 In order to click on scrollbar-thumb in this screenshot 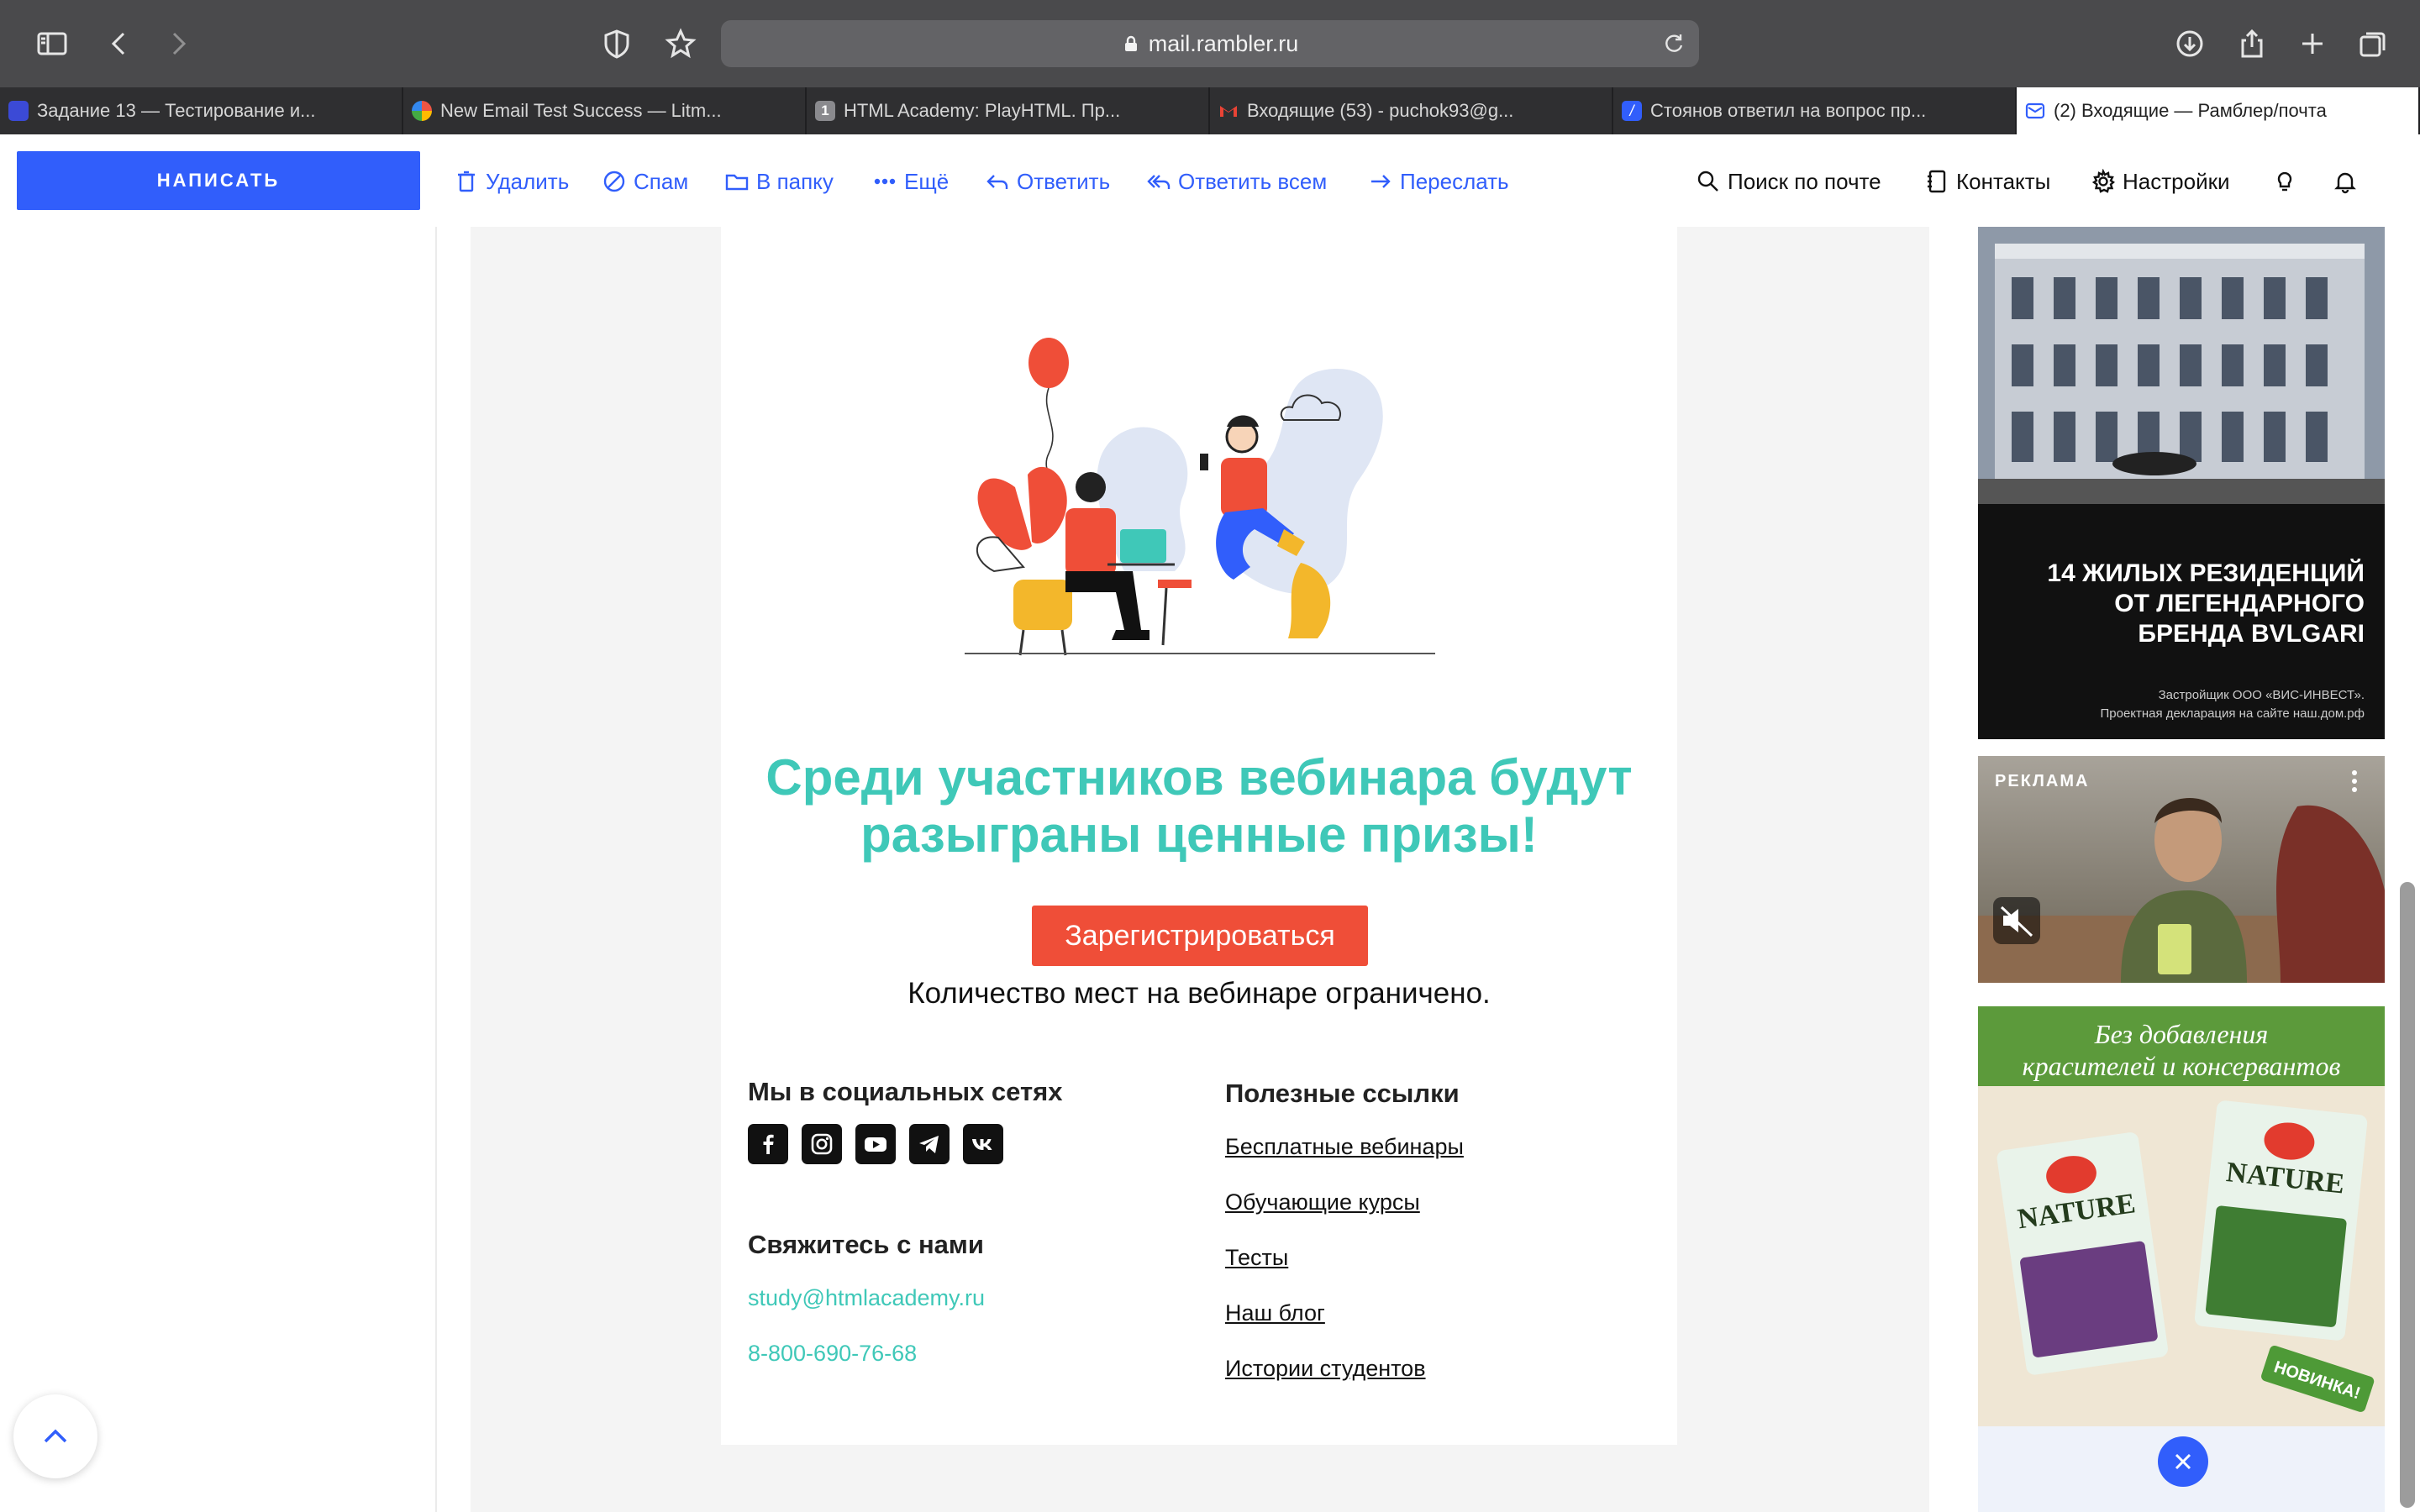, I will do `click(2407, 1195)`.